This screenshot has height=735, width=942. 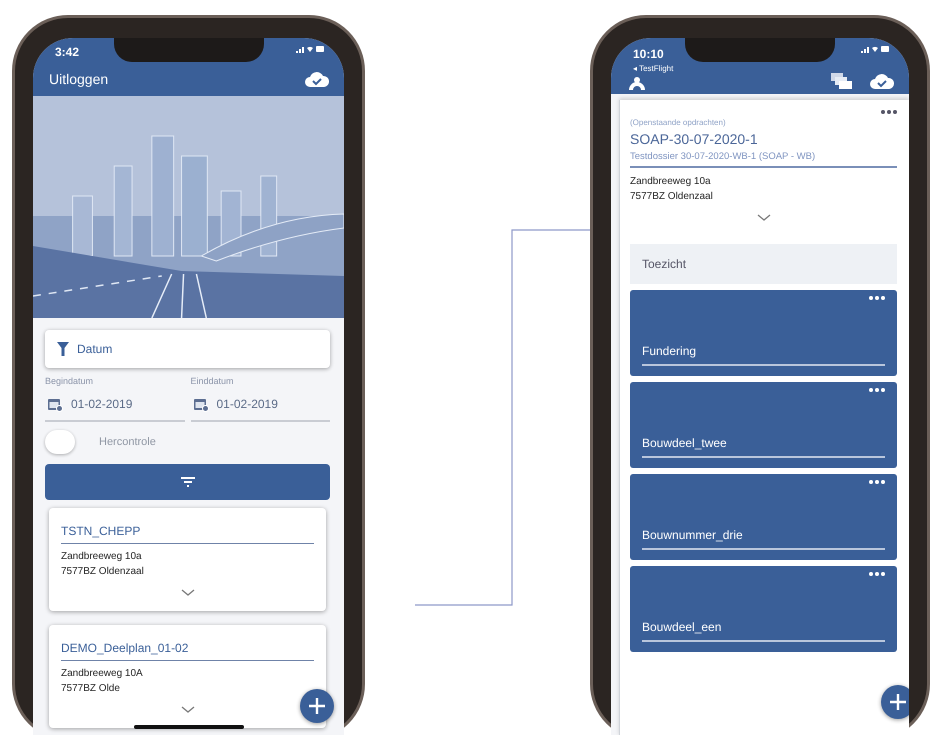 What do you see at coordinates (103, 571) in the screenshot?
I see `card-city: 7577BZ Oldenzaal` at bounding box center [103, 571].